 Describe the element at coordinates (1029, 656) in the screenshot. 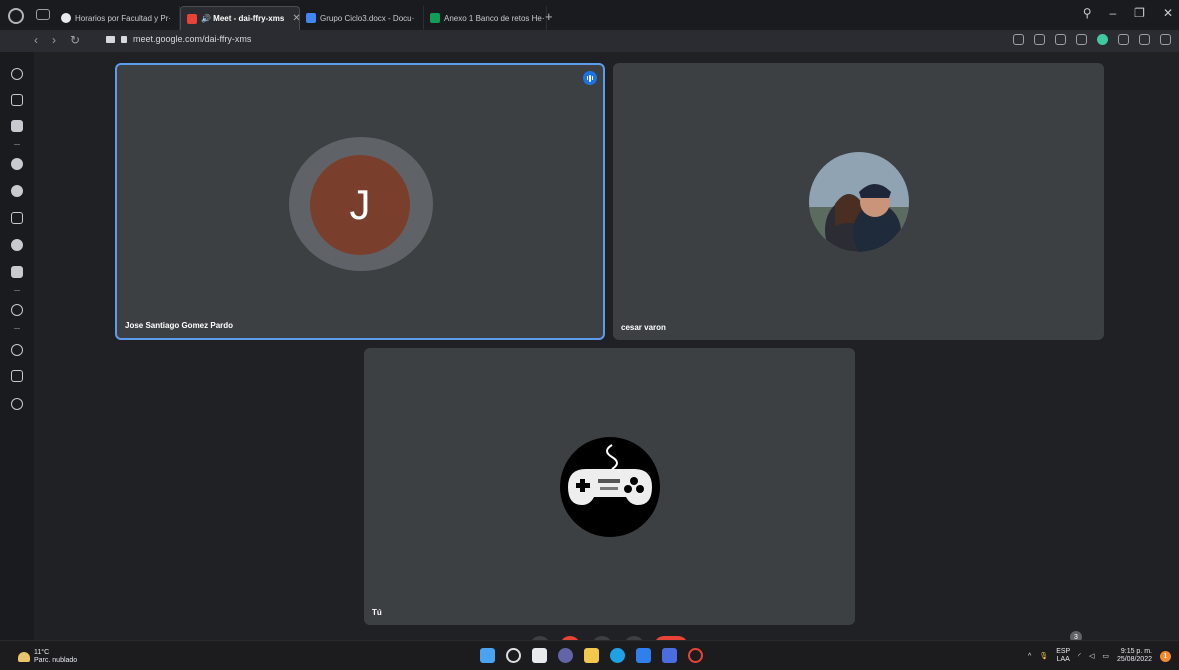

I see `tray-chevron-icon: ^` at that location.